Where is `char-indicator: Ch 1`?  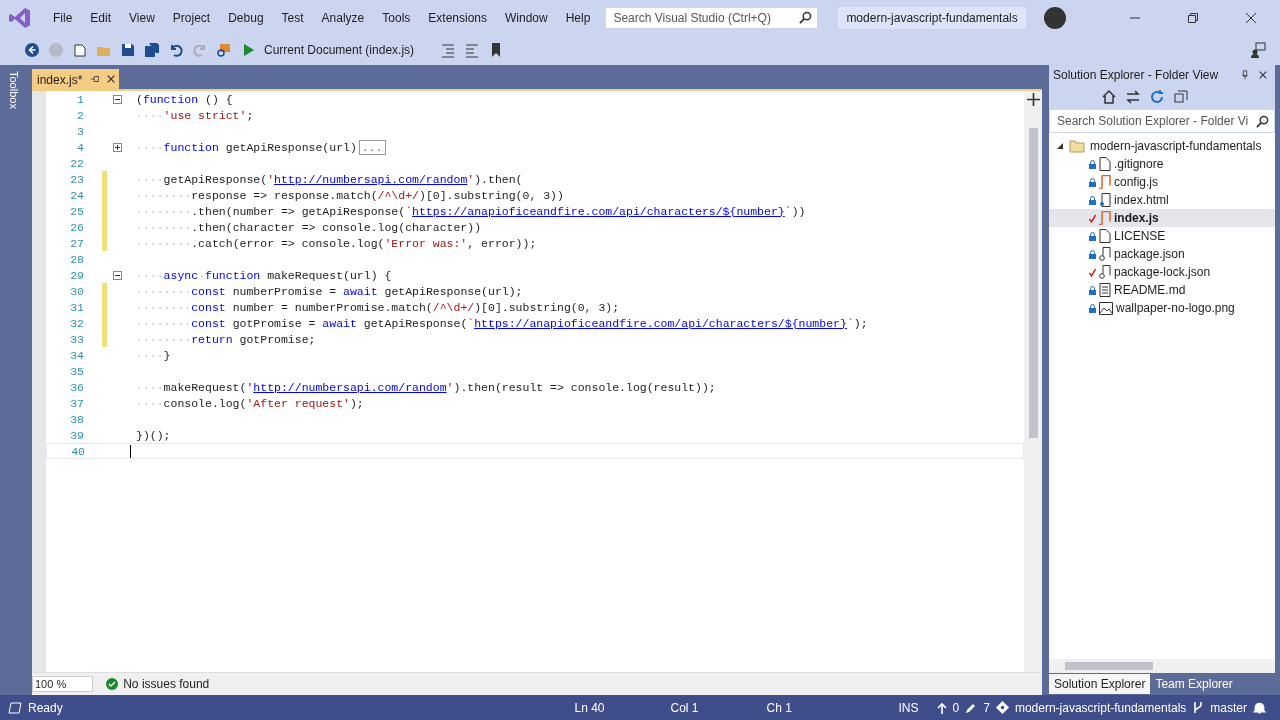
char-indicator: Ch 1 is located at coordinates (779, 707).